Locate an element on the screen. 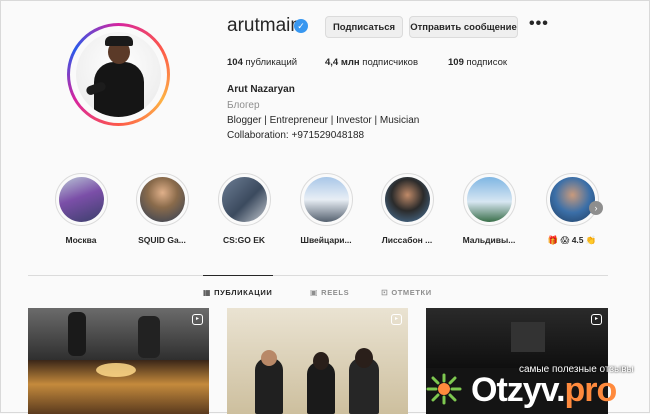  chevron-right-icon: › is located at coordinates (596, 208).